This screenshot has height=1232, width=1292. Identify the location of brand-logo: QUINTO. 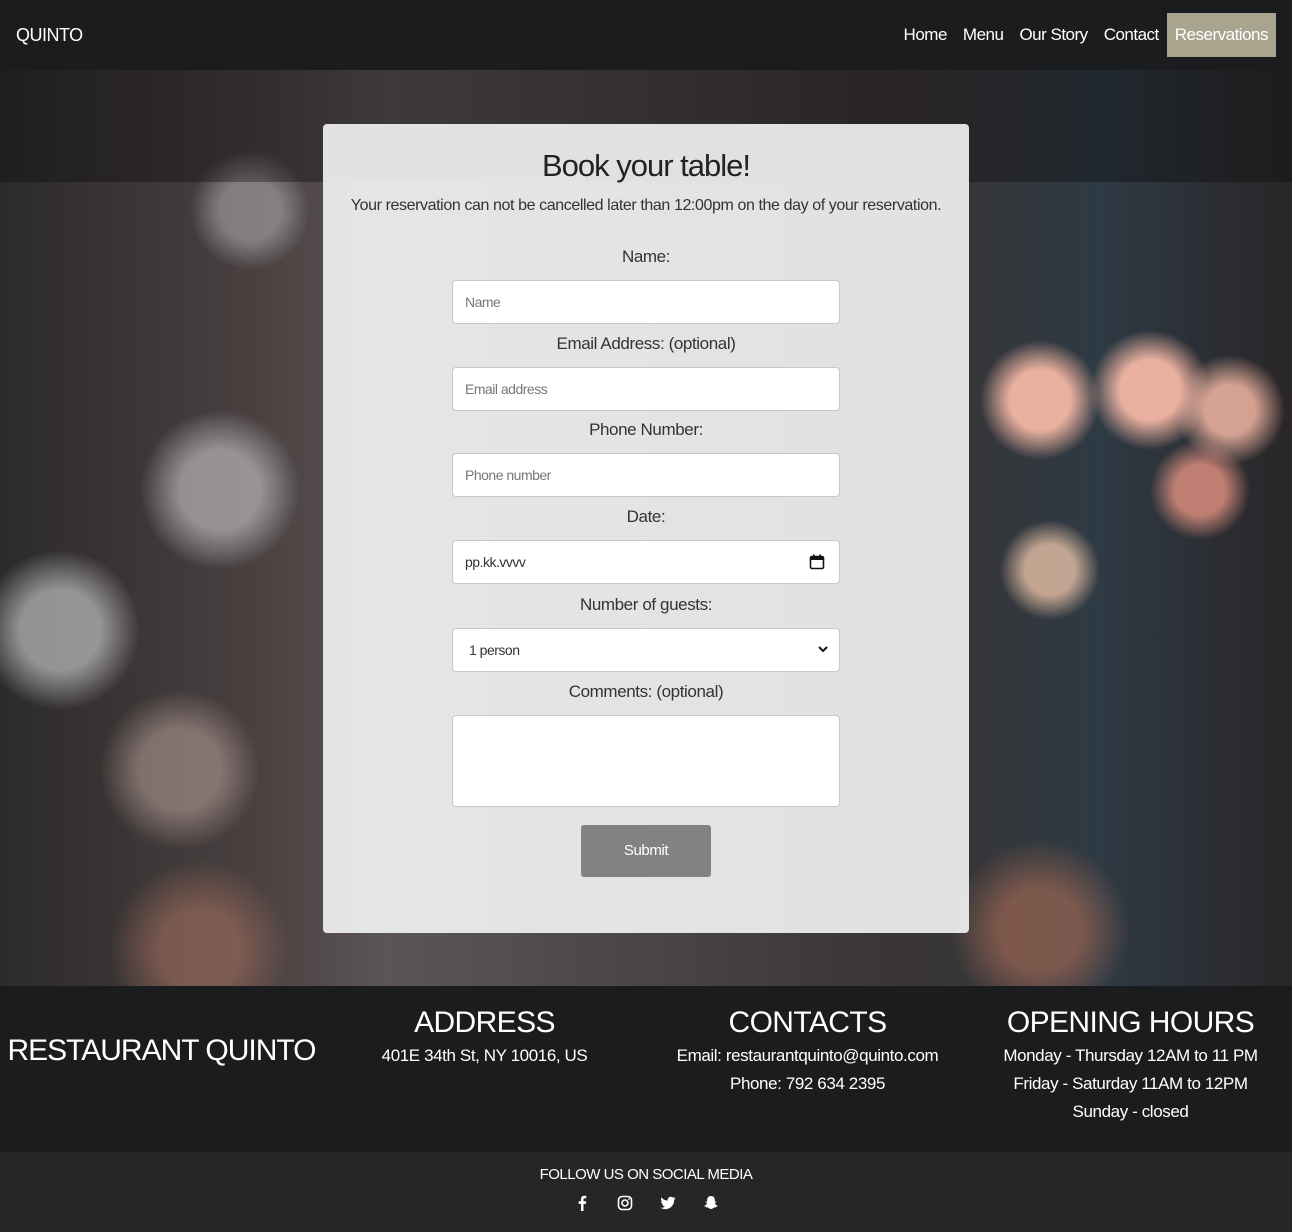
(49, 35).